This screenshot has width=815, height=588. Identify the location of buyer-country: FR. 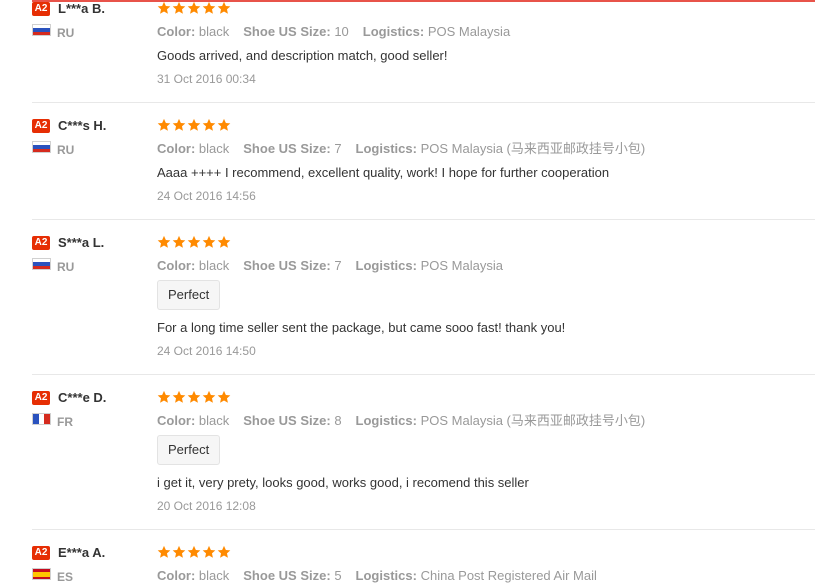
(65, 422).